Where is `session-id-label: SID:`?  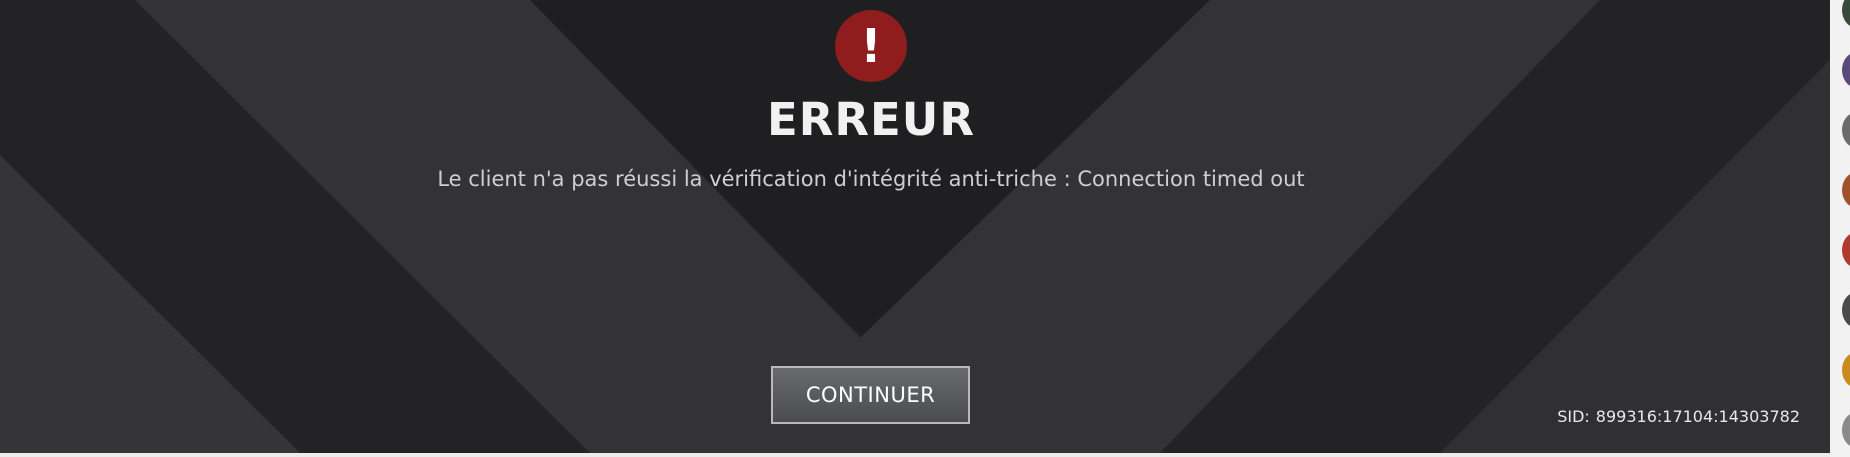 session-id-label: SID: is located at coordinates (1573, 416).